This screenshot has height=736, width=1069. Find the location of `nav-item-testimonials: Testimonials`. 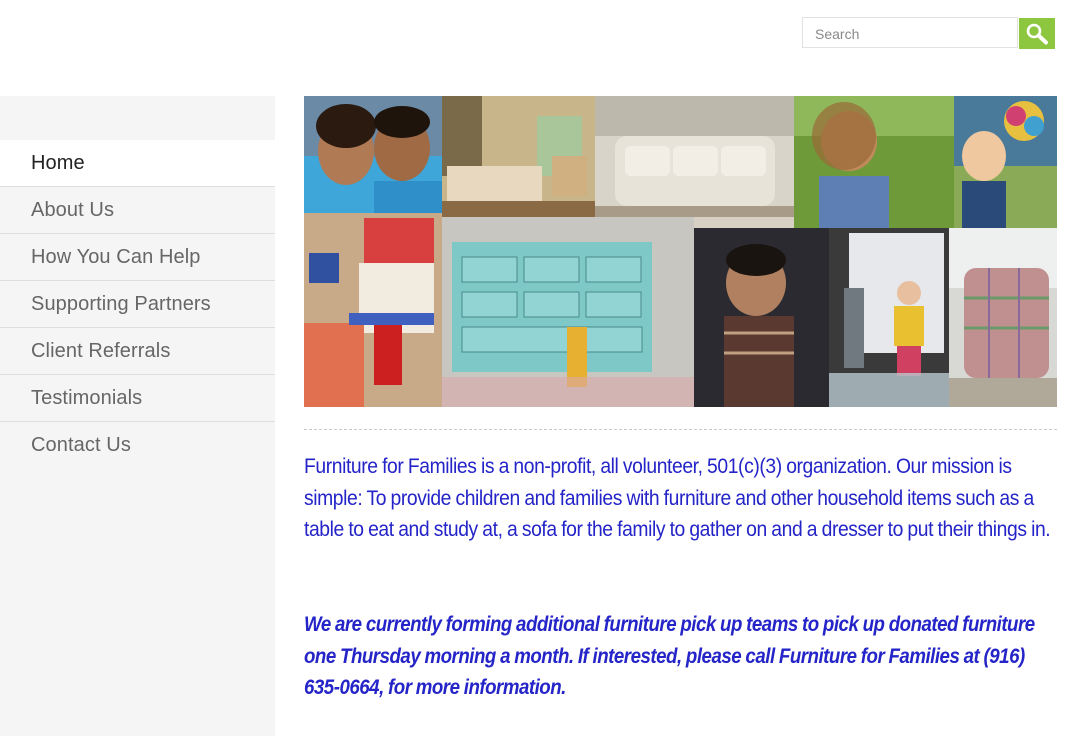

nav-item-testimonials: Testimonials is located at coordinates (137, 398).